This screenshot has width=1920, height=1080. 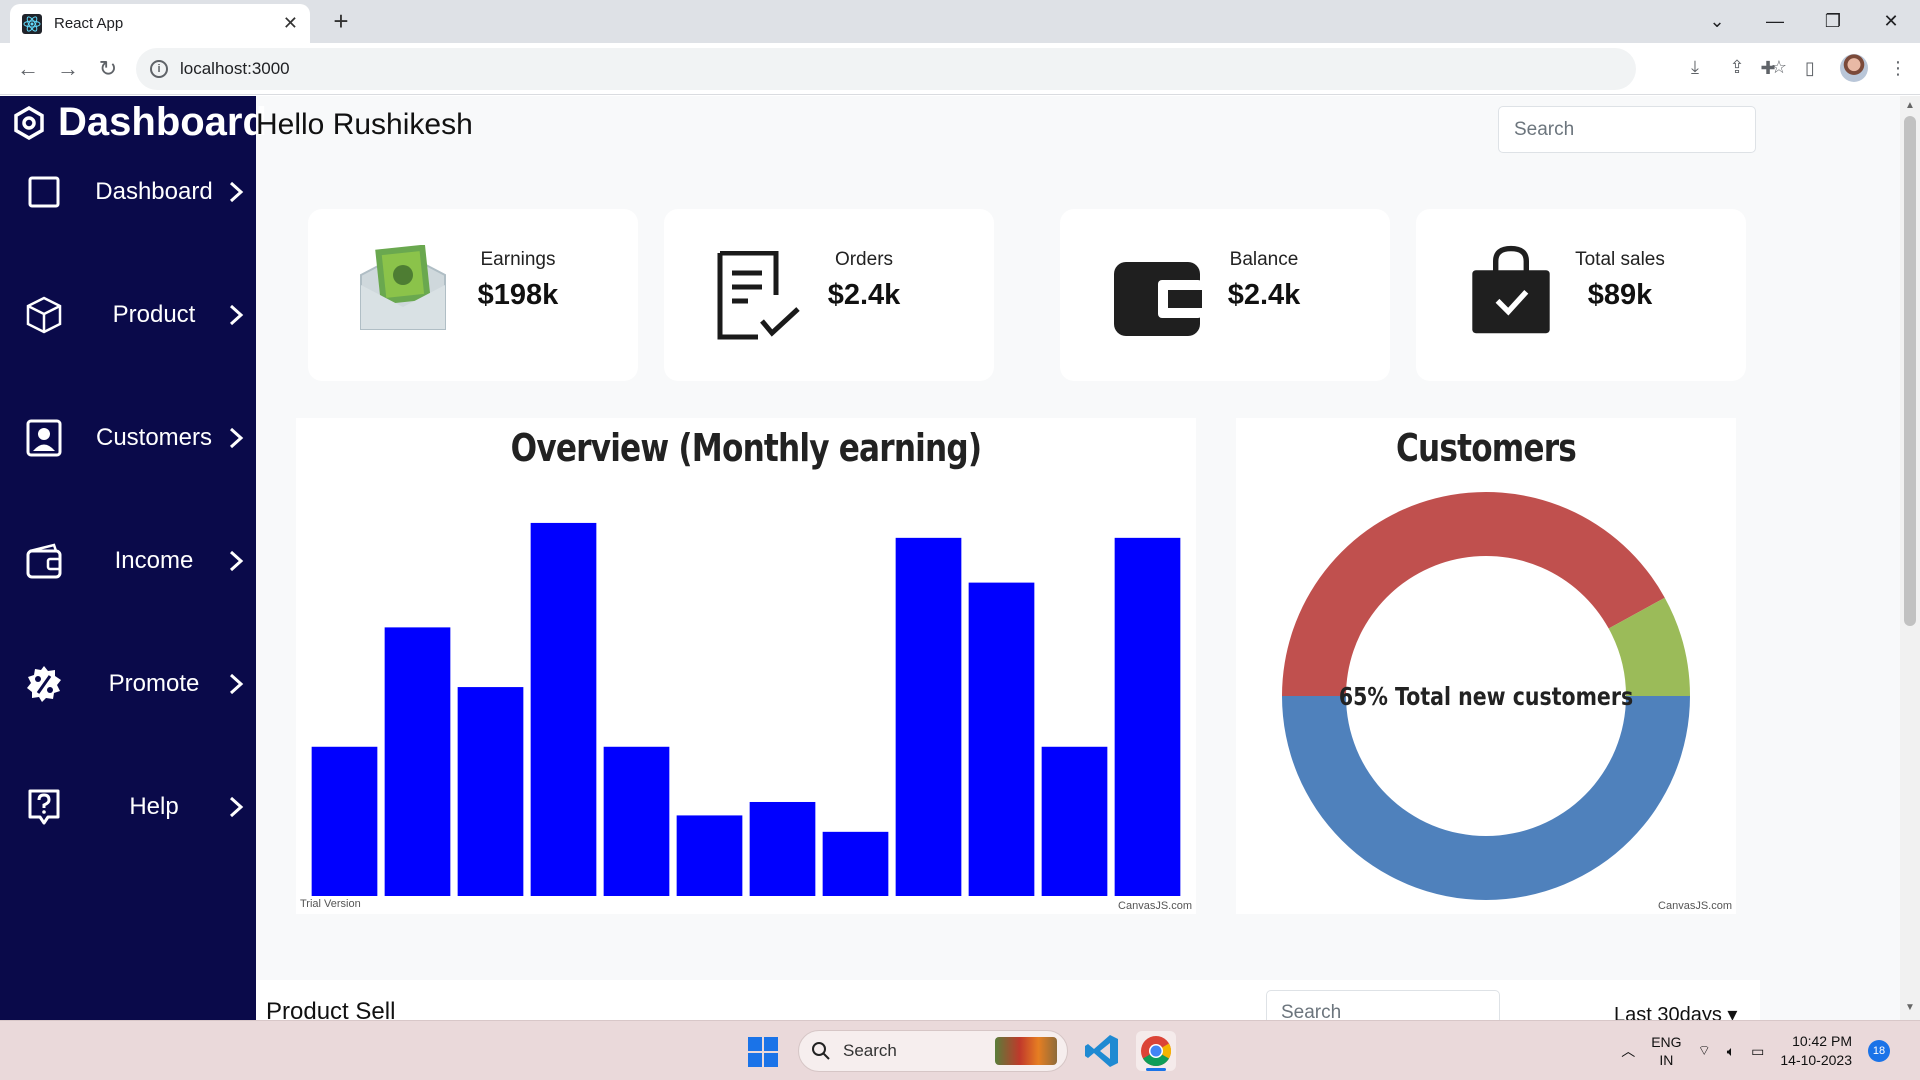 I want to click on reload-icon: ↻, so click(x=108, y=69).